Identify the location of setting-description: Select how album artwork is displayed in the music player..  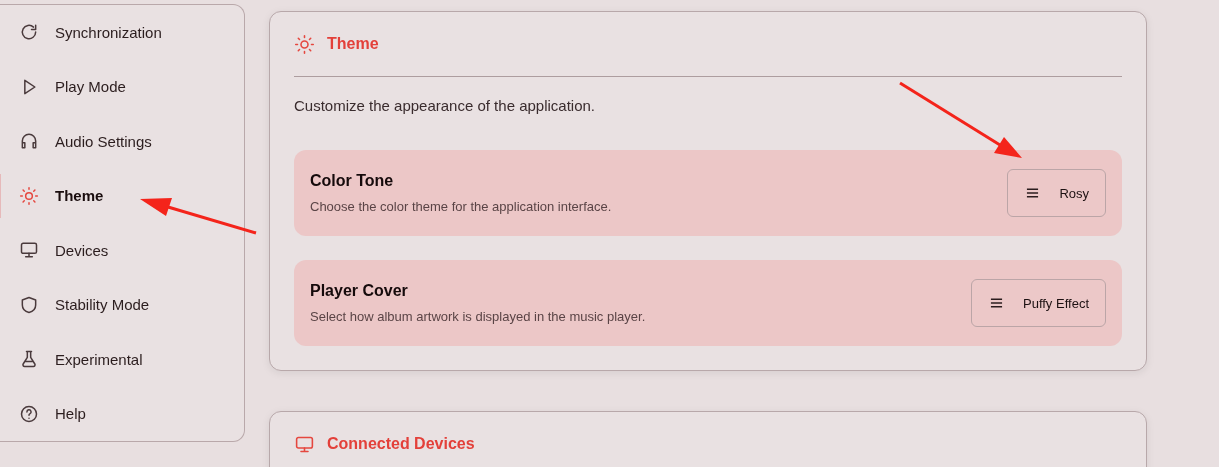
(478, 316).